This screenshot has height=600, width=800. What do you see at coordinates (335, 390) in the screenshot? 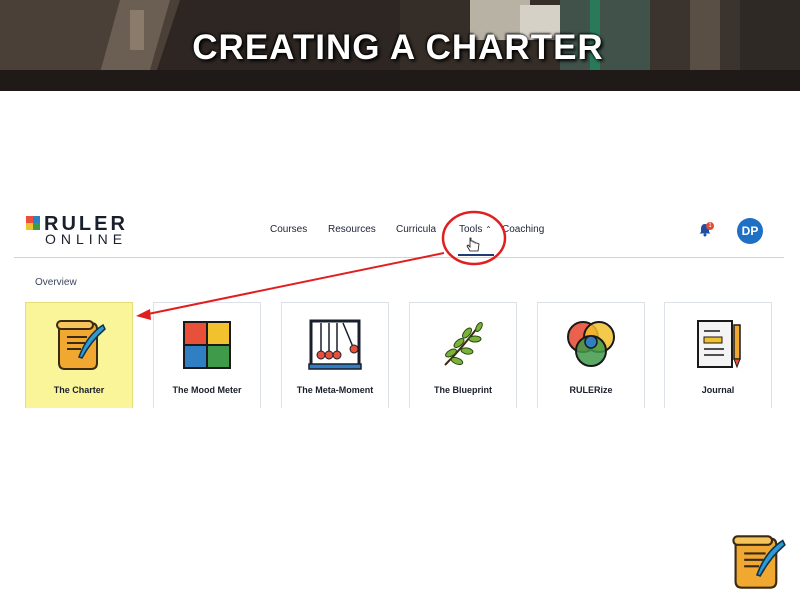
I see `tool-card-label: The Meta-Moment` at bounding box center [335, 390].